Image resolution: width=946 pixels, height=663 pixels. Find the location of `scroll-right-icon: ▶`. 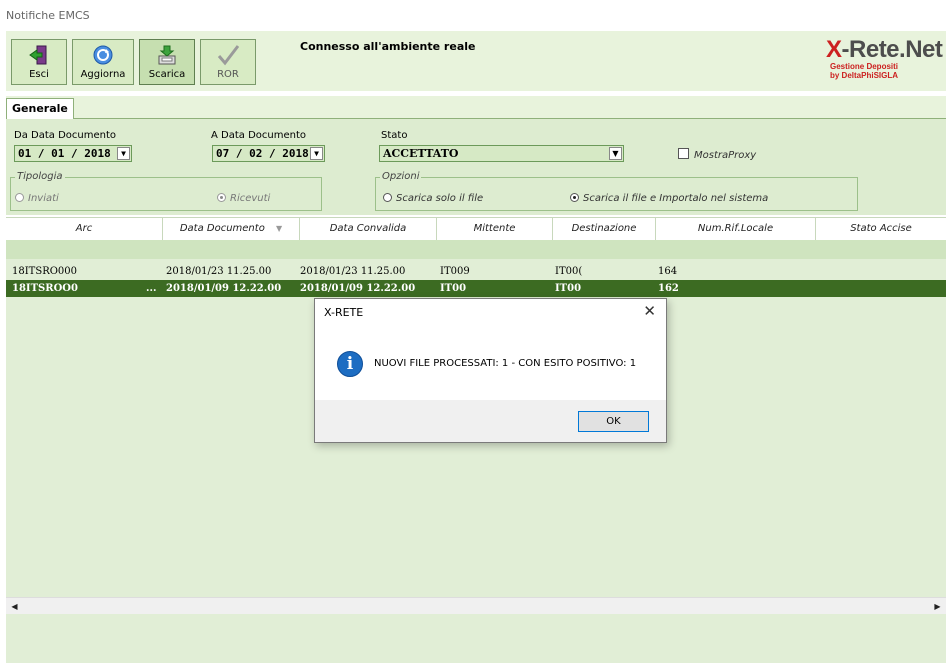

scroll-right-icon: ▶ is located at coordinates (937, 606).